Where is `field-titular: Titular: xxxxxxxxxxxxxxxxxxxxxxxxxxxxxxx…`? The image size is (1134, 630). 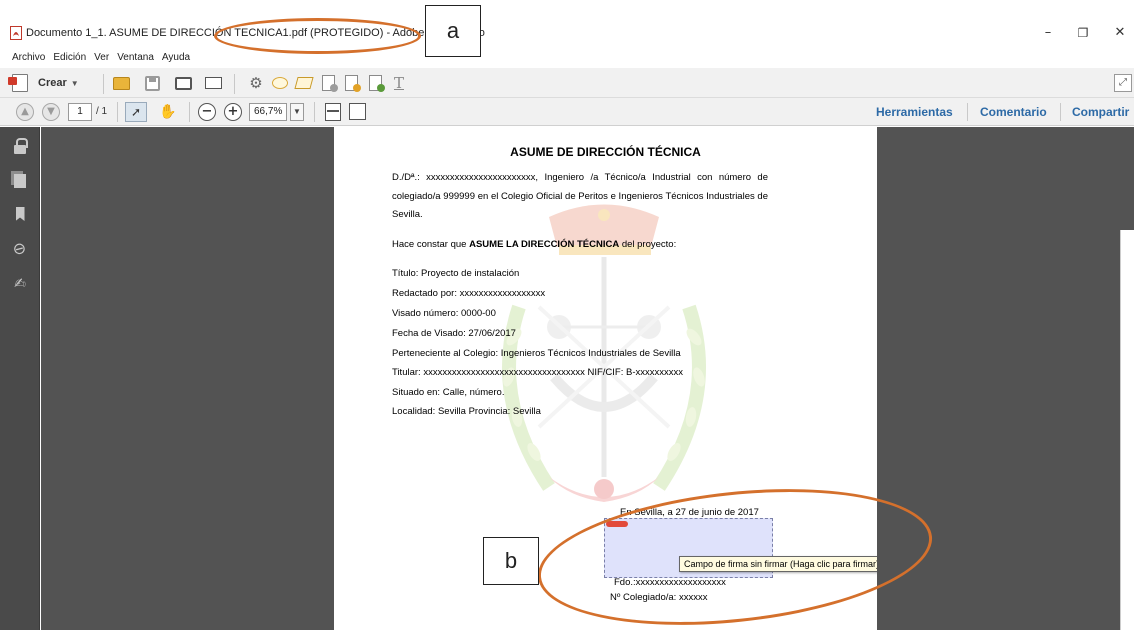 field-titular: Titular: xxxxxxxxxxxxxxxxxxxxxxxxxxxxxxx… is located at coordinates (537, 372).